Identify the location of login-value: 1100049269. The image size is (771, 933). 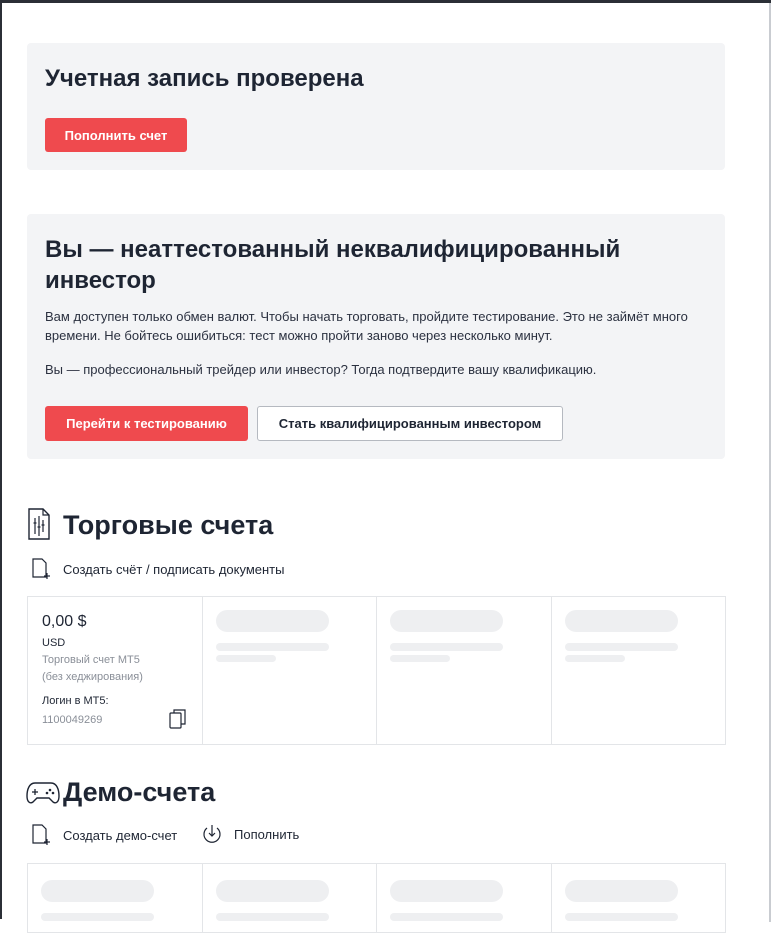
(72, 720).